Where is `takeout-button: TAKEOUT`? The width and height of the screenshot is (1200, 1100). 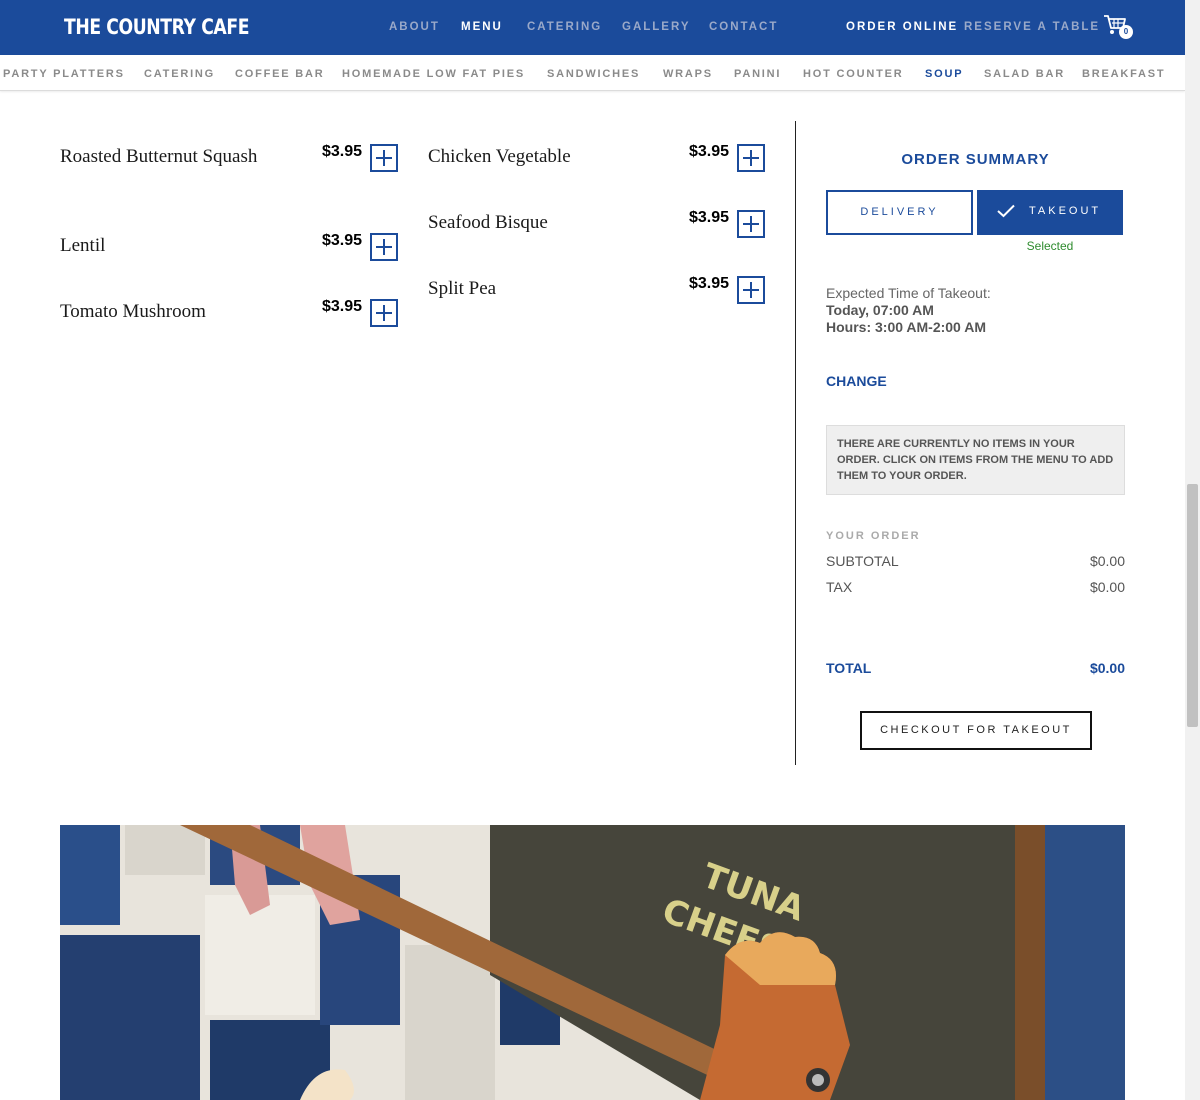 takeout-button: TAKEOUT is located at coordinates (1050, 212).